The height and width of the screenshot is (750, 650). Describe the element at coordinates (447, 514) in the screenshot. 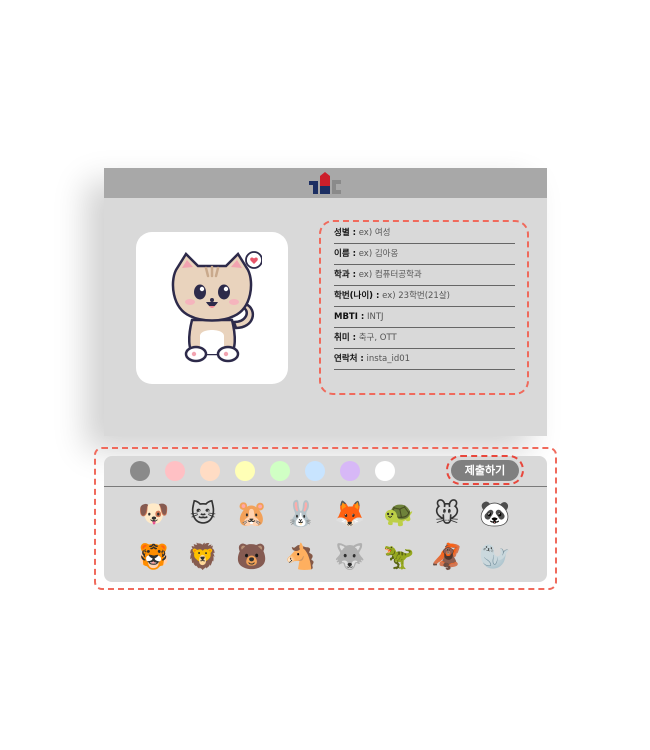

I see `mouse-face-icon: 🐭` at that location.